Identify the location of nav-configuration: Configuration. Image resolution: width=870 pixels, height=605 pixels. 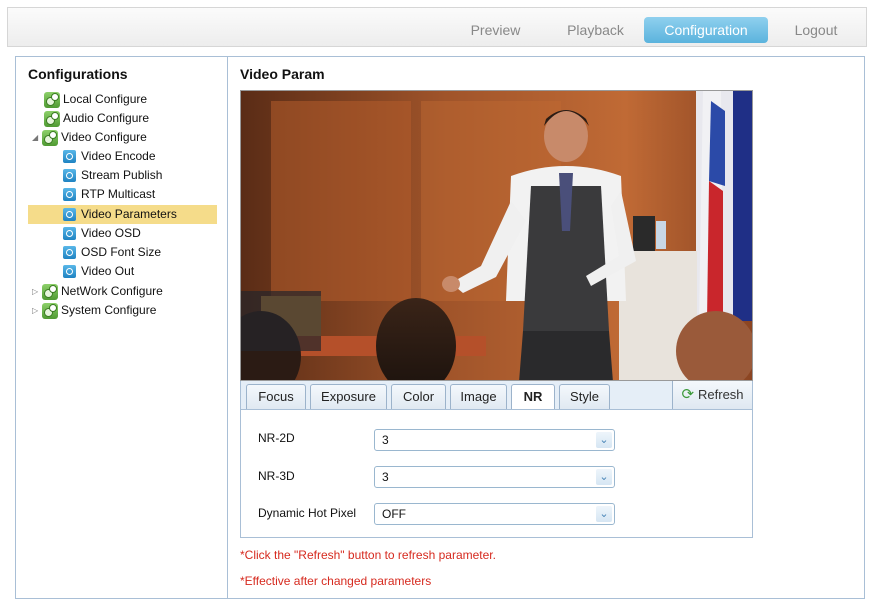
(706, 30).